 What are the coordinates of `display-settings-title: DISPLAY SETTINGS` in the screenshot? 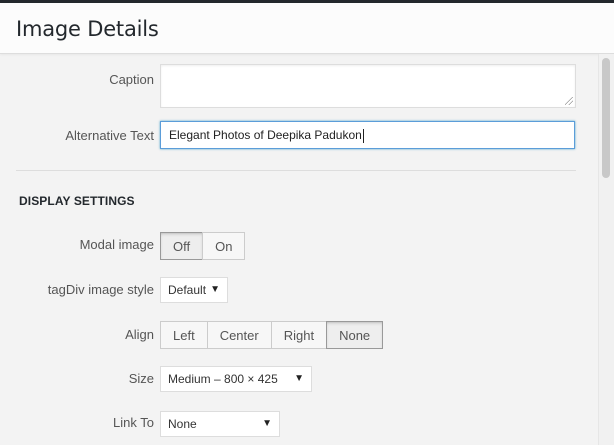 It's located at (77, 201).